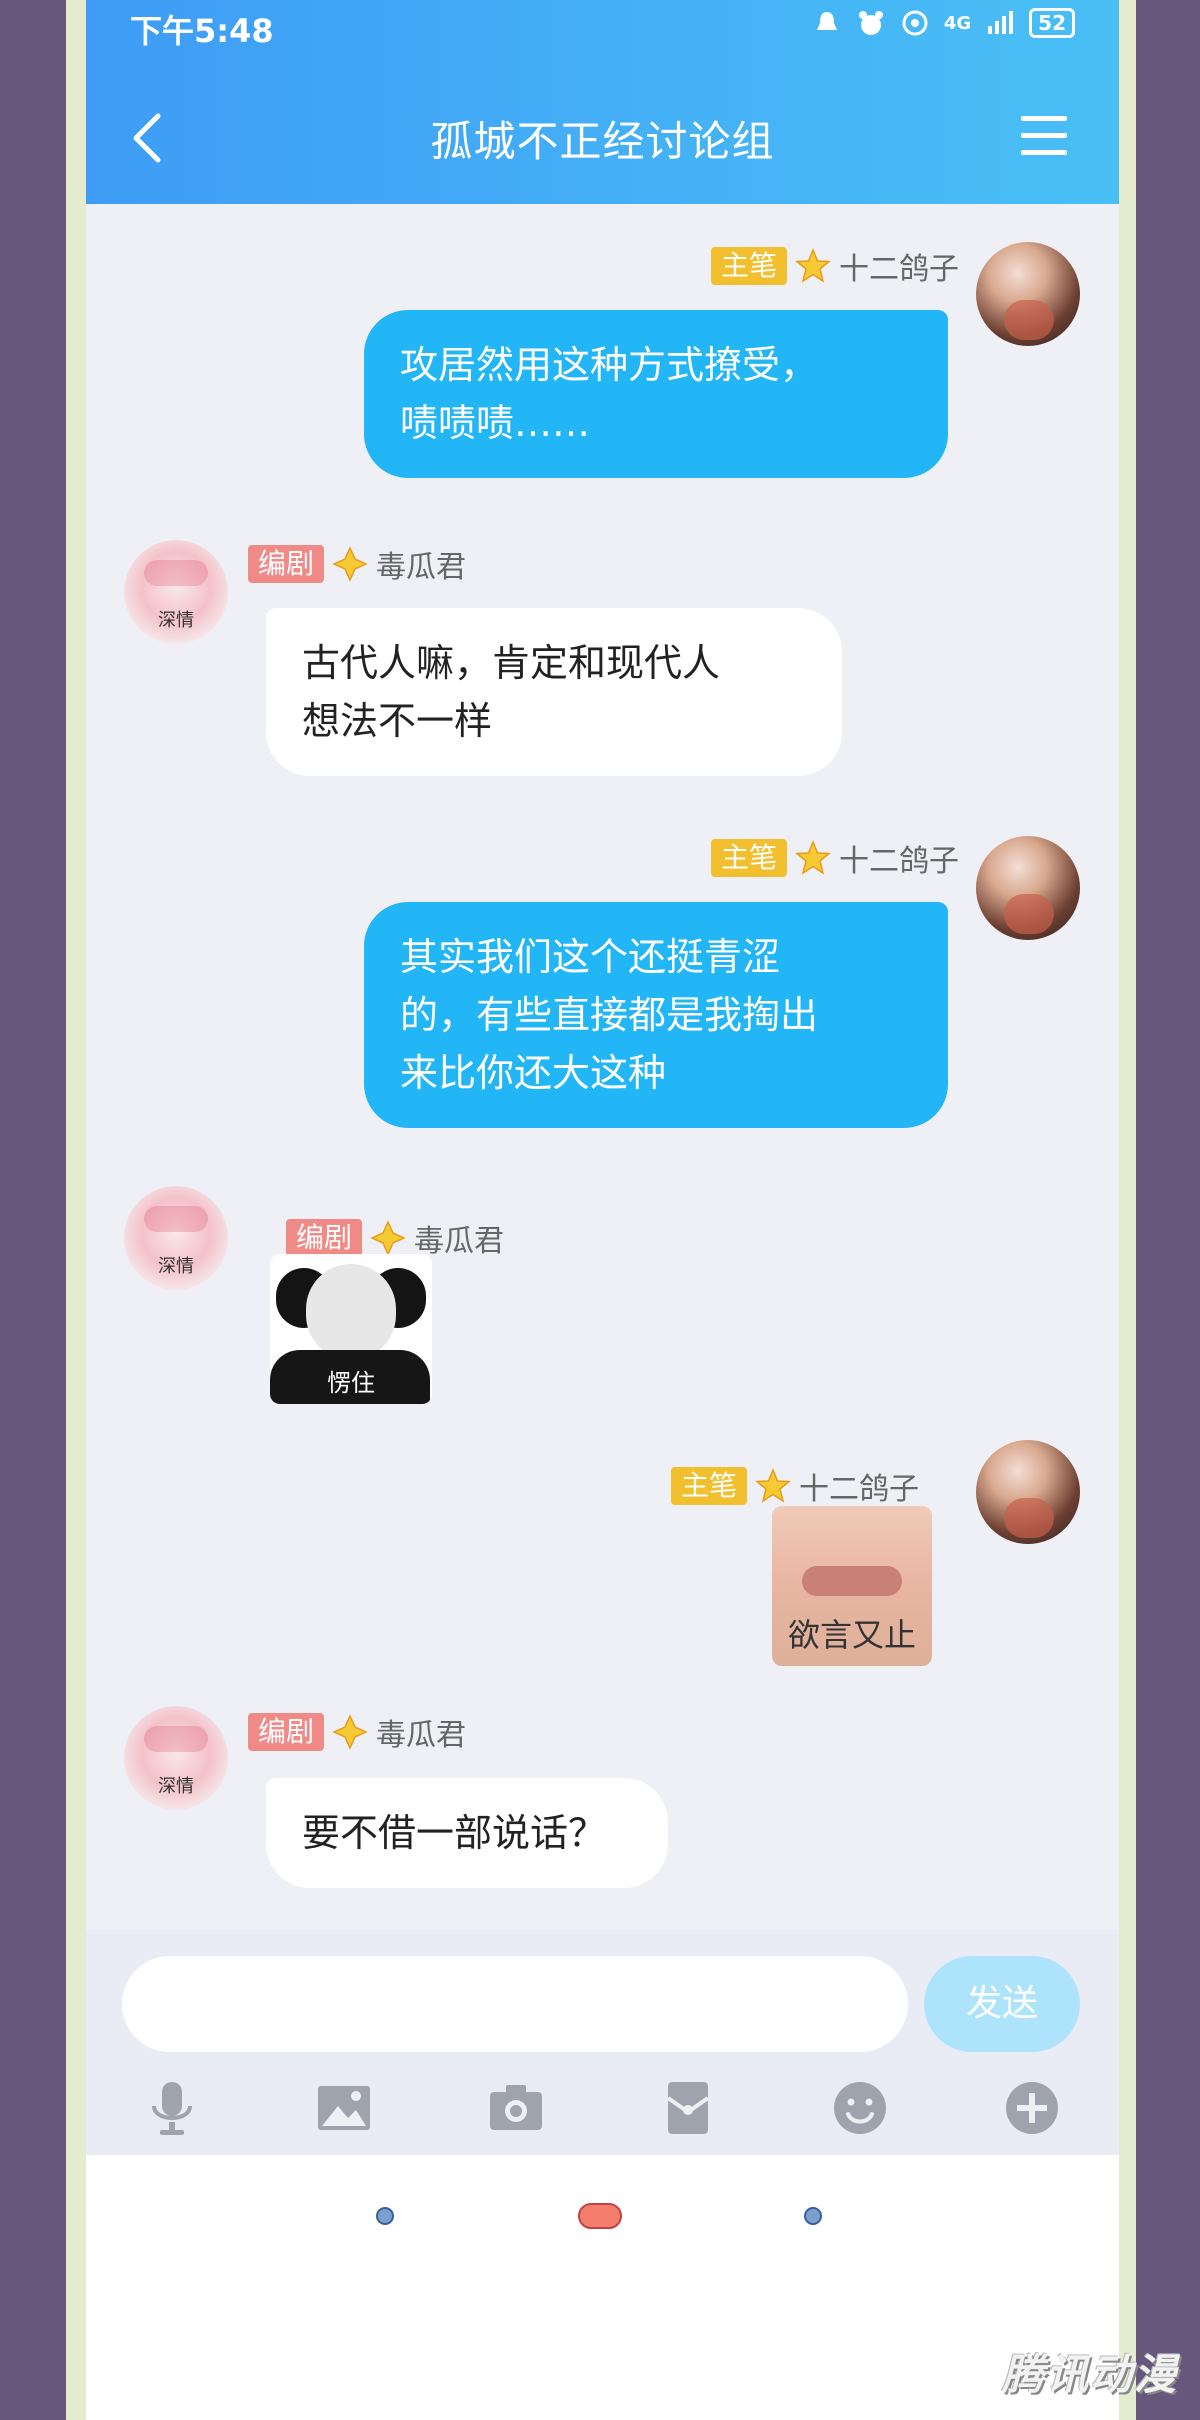 This screenshot has width=1200, height=2420. I want to click on location-icon, so click(915, 23).